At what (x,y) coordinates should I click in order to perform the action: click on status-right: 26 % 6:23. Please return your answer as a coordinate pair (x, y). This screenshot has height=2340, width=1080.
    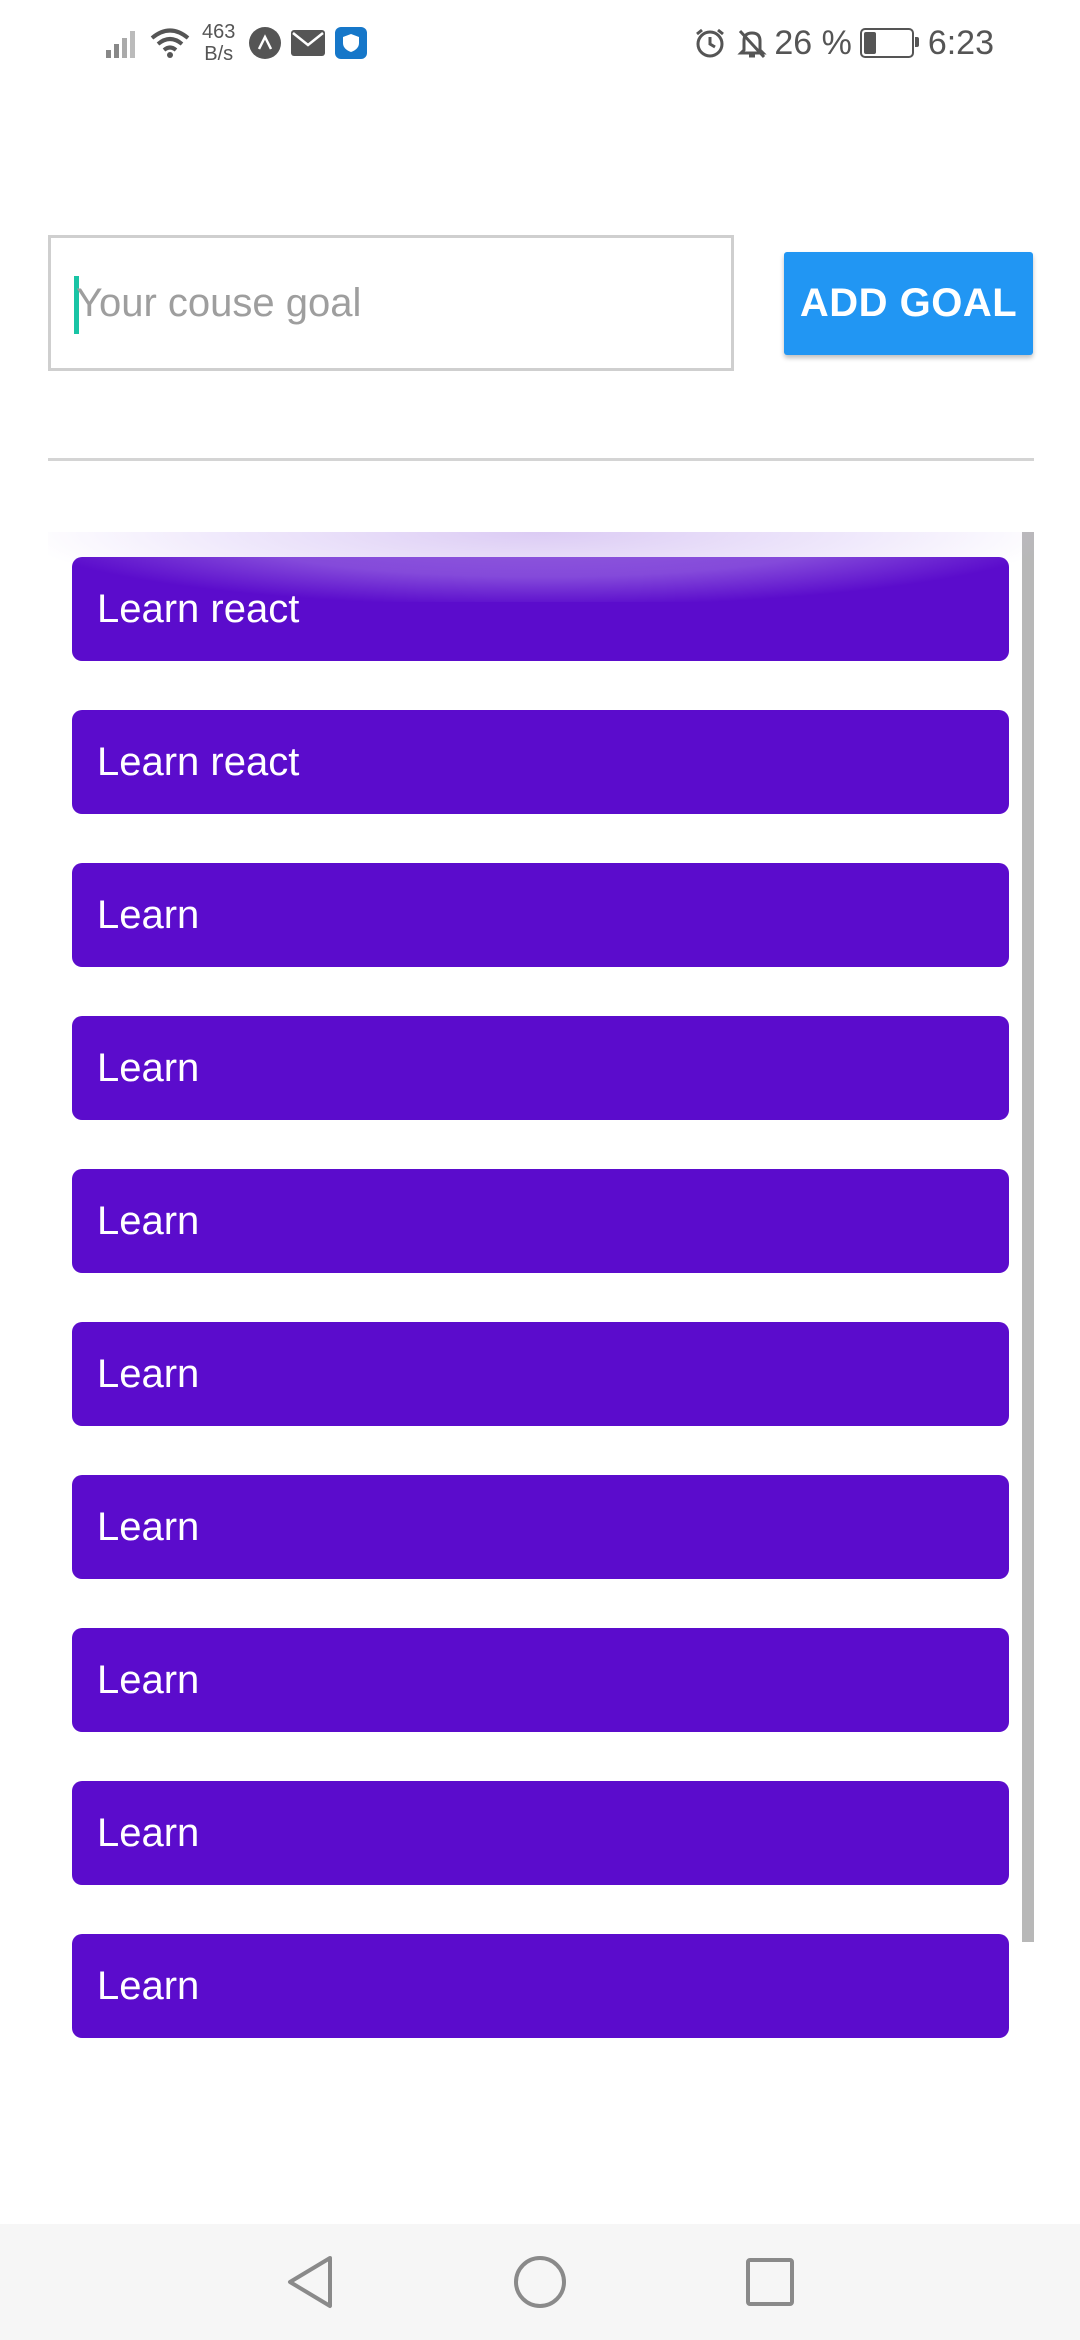
    Looking at the image, I should click on (844, 43).